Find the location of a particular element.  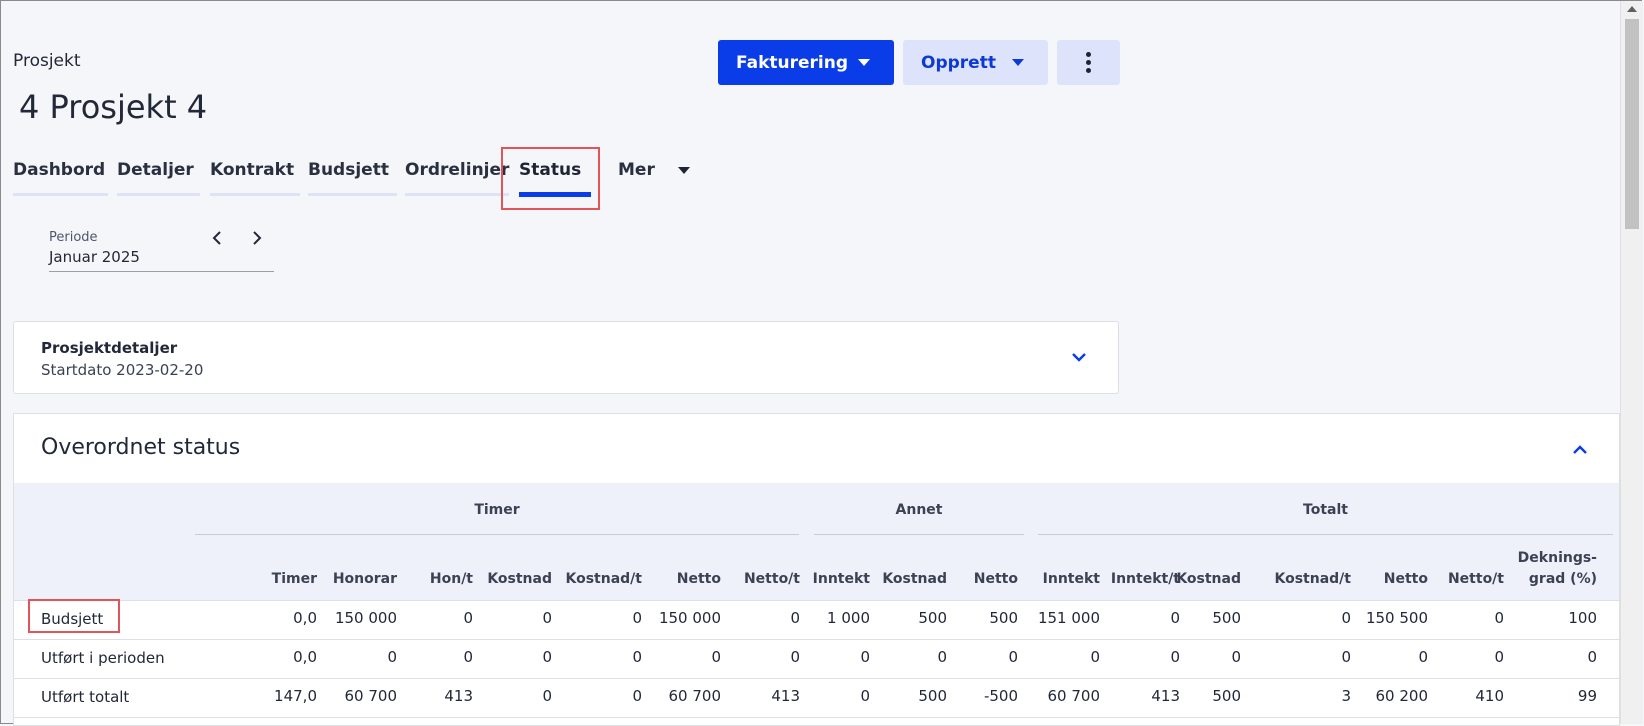

table-cell: 99 is located at coordinates (1587, 696).